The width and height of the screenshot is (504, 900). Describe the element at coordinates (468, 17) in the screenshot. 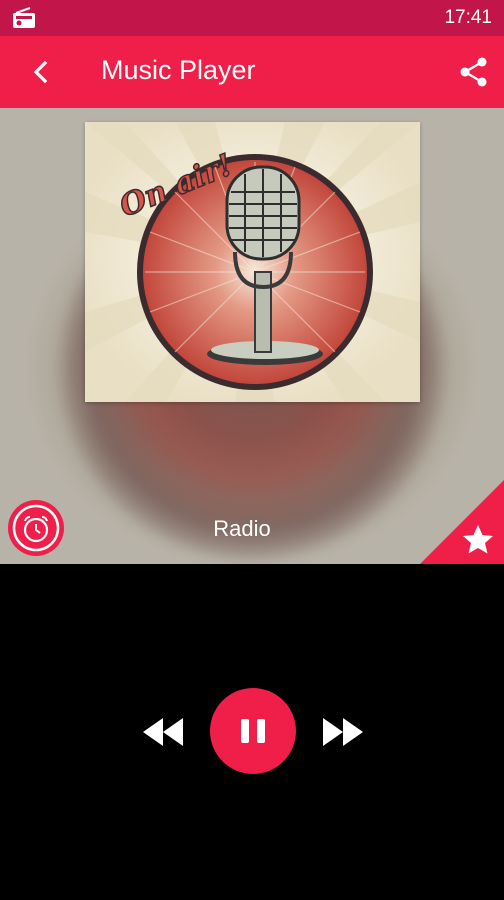

I see `status-time: 17:41` at that location.